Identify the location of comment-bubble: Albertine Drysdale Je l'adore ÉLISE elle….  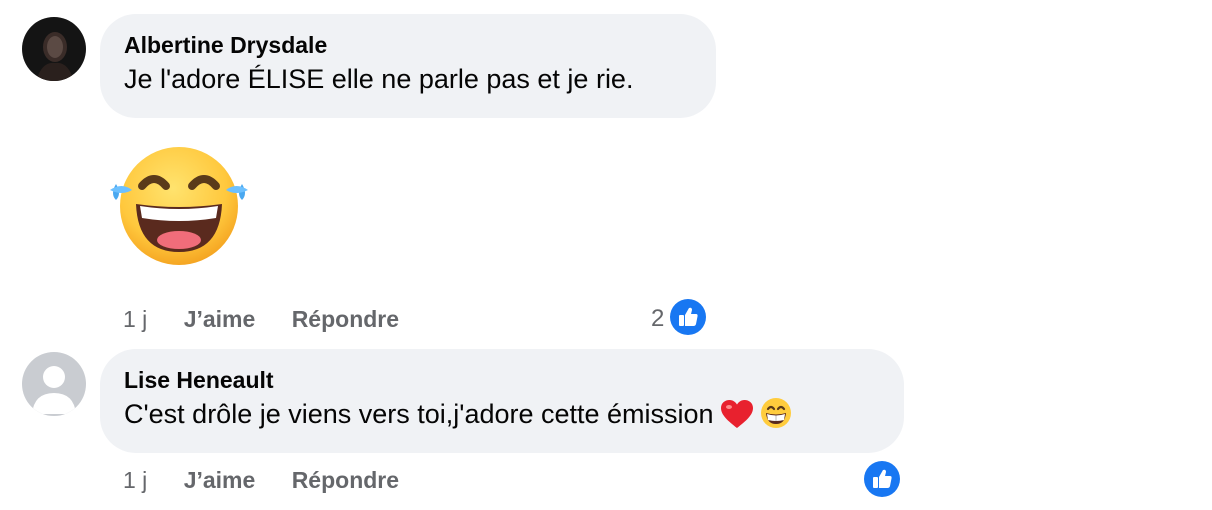
(408, 66).